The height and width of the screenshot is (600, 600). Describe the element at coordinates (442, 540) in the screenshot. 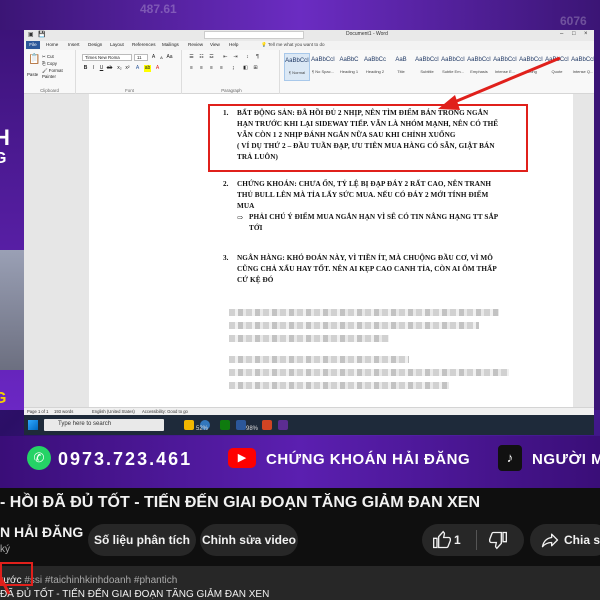

I see `thumbs-up-icon` at that location.